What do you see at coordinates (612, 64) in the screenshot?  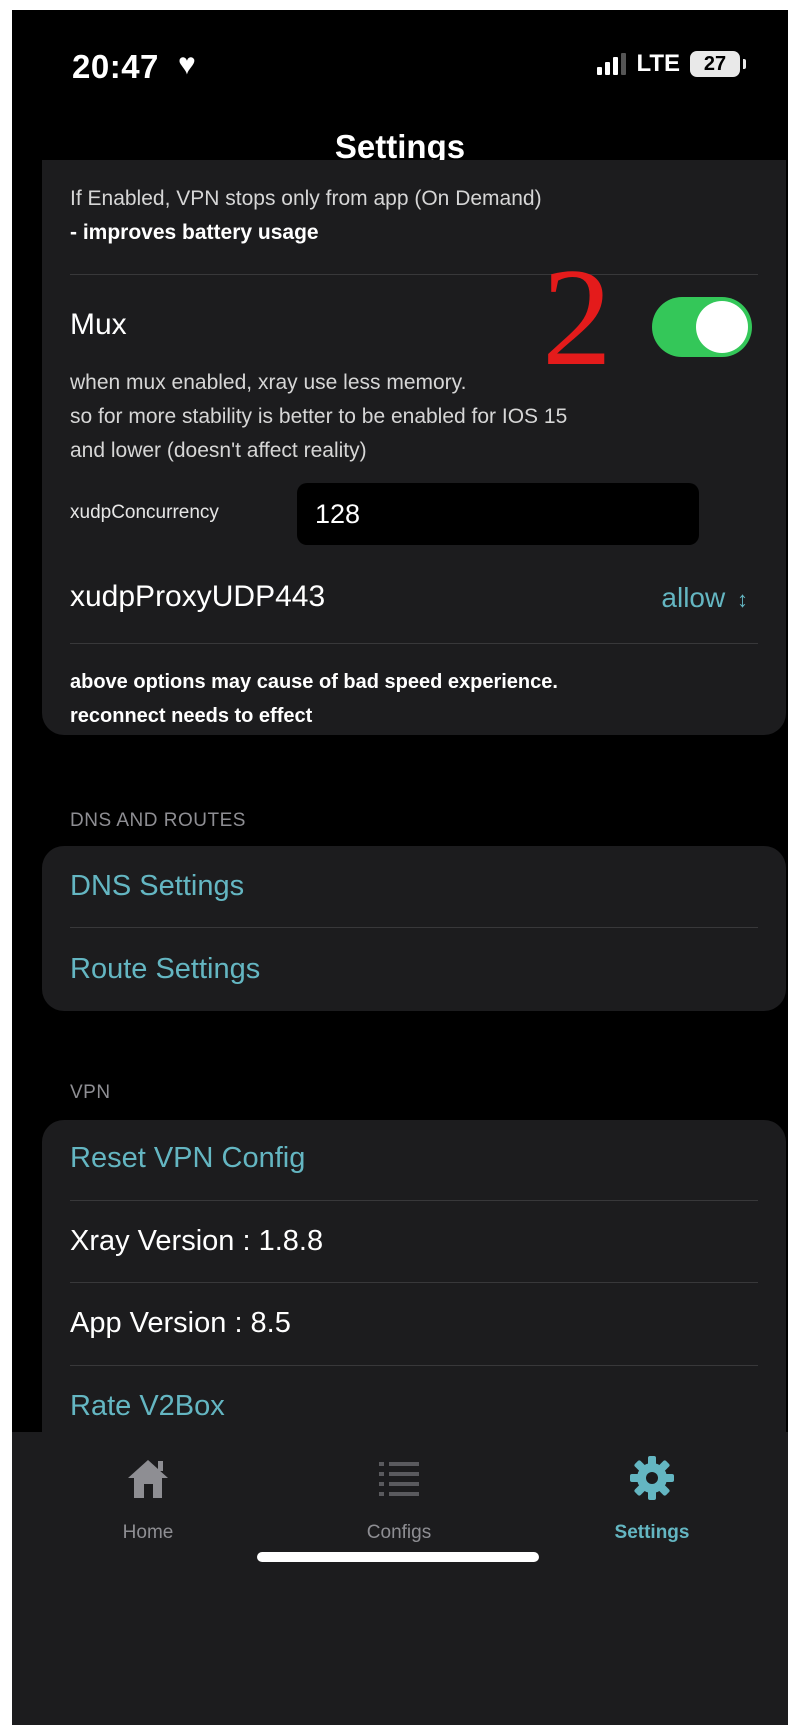 I see `signal-icon` at bounding box center [612, 64].